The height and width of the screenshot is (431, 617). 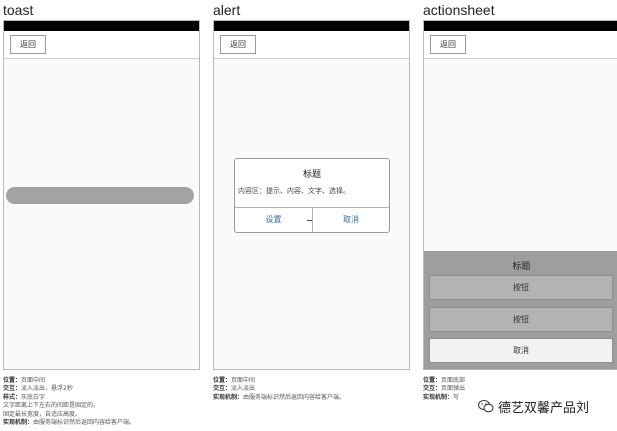 I want to click on alert-title: 标题, so click(x=311, y=175).